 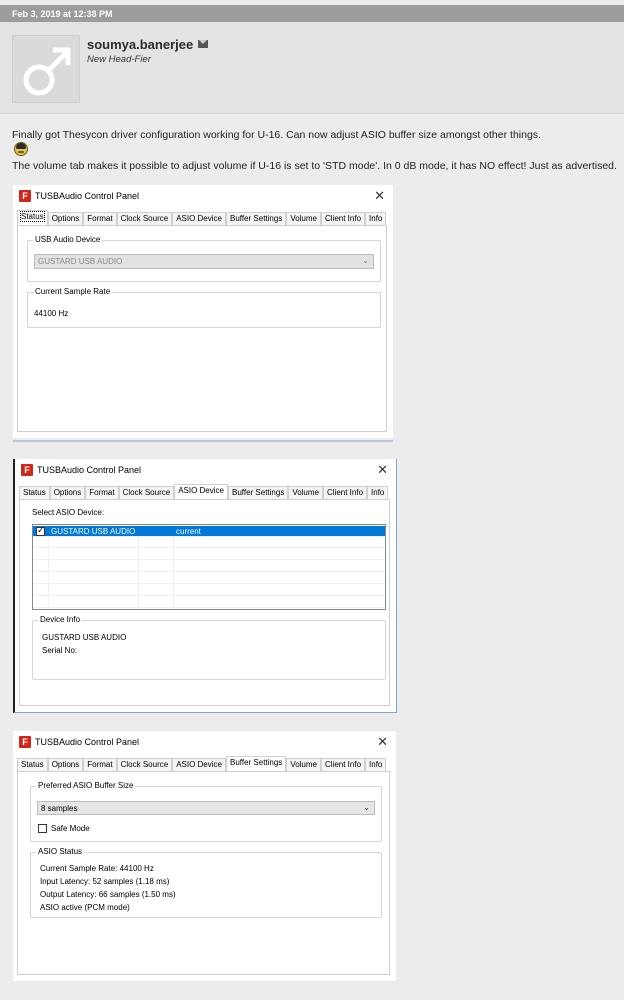 I want to click on usb-audio-device-label: USB Audio Device, so click(x=68, y=239).